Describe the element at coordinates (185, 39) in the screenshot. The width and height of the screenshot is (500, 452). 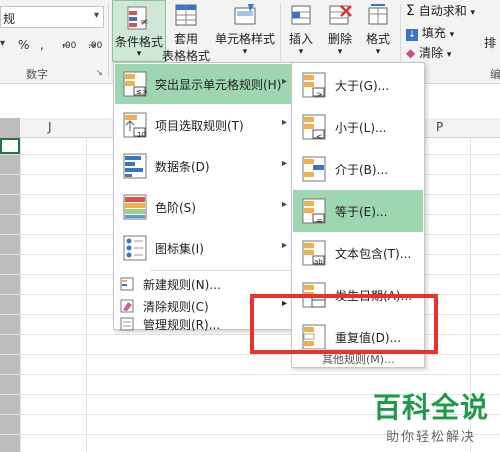
I see `table-format-label-line1: 套用` at that location.